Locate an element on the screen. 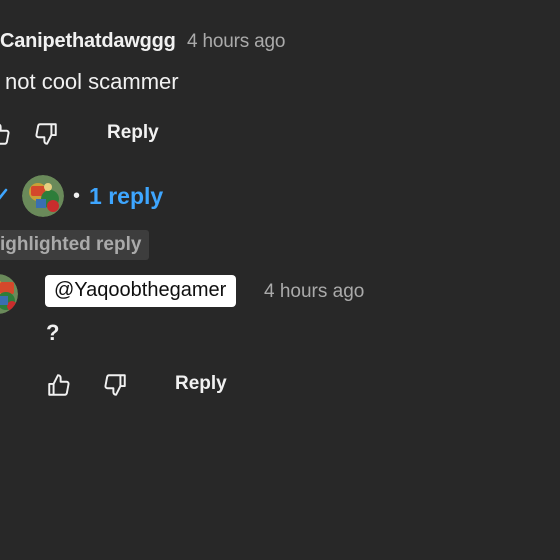 This screenshot has width=560, height=560. reply-dislike-button is located at coordinates (115, 385).